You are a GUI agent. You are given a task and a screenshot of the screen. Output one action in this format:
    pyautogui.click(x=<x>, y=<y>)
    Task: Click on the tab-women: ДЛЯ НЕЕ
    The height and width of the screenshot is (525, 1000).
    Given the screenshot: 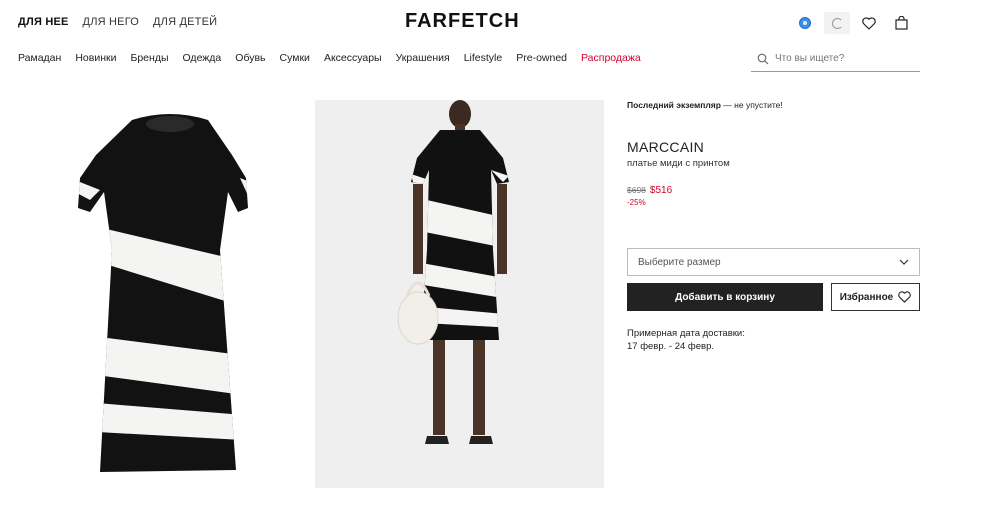 What is the action you would take?
    pyautogui.click(x=43, y=22)
    